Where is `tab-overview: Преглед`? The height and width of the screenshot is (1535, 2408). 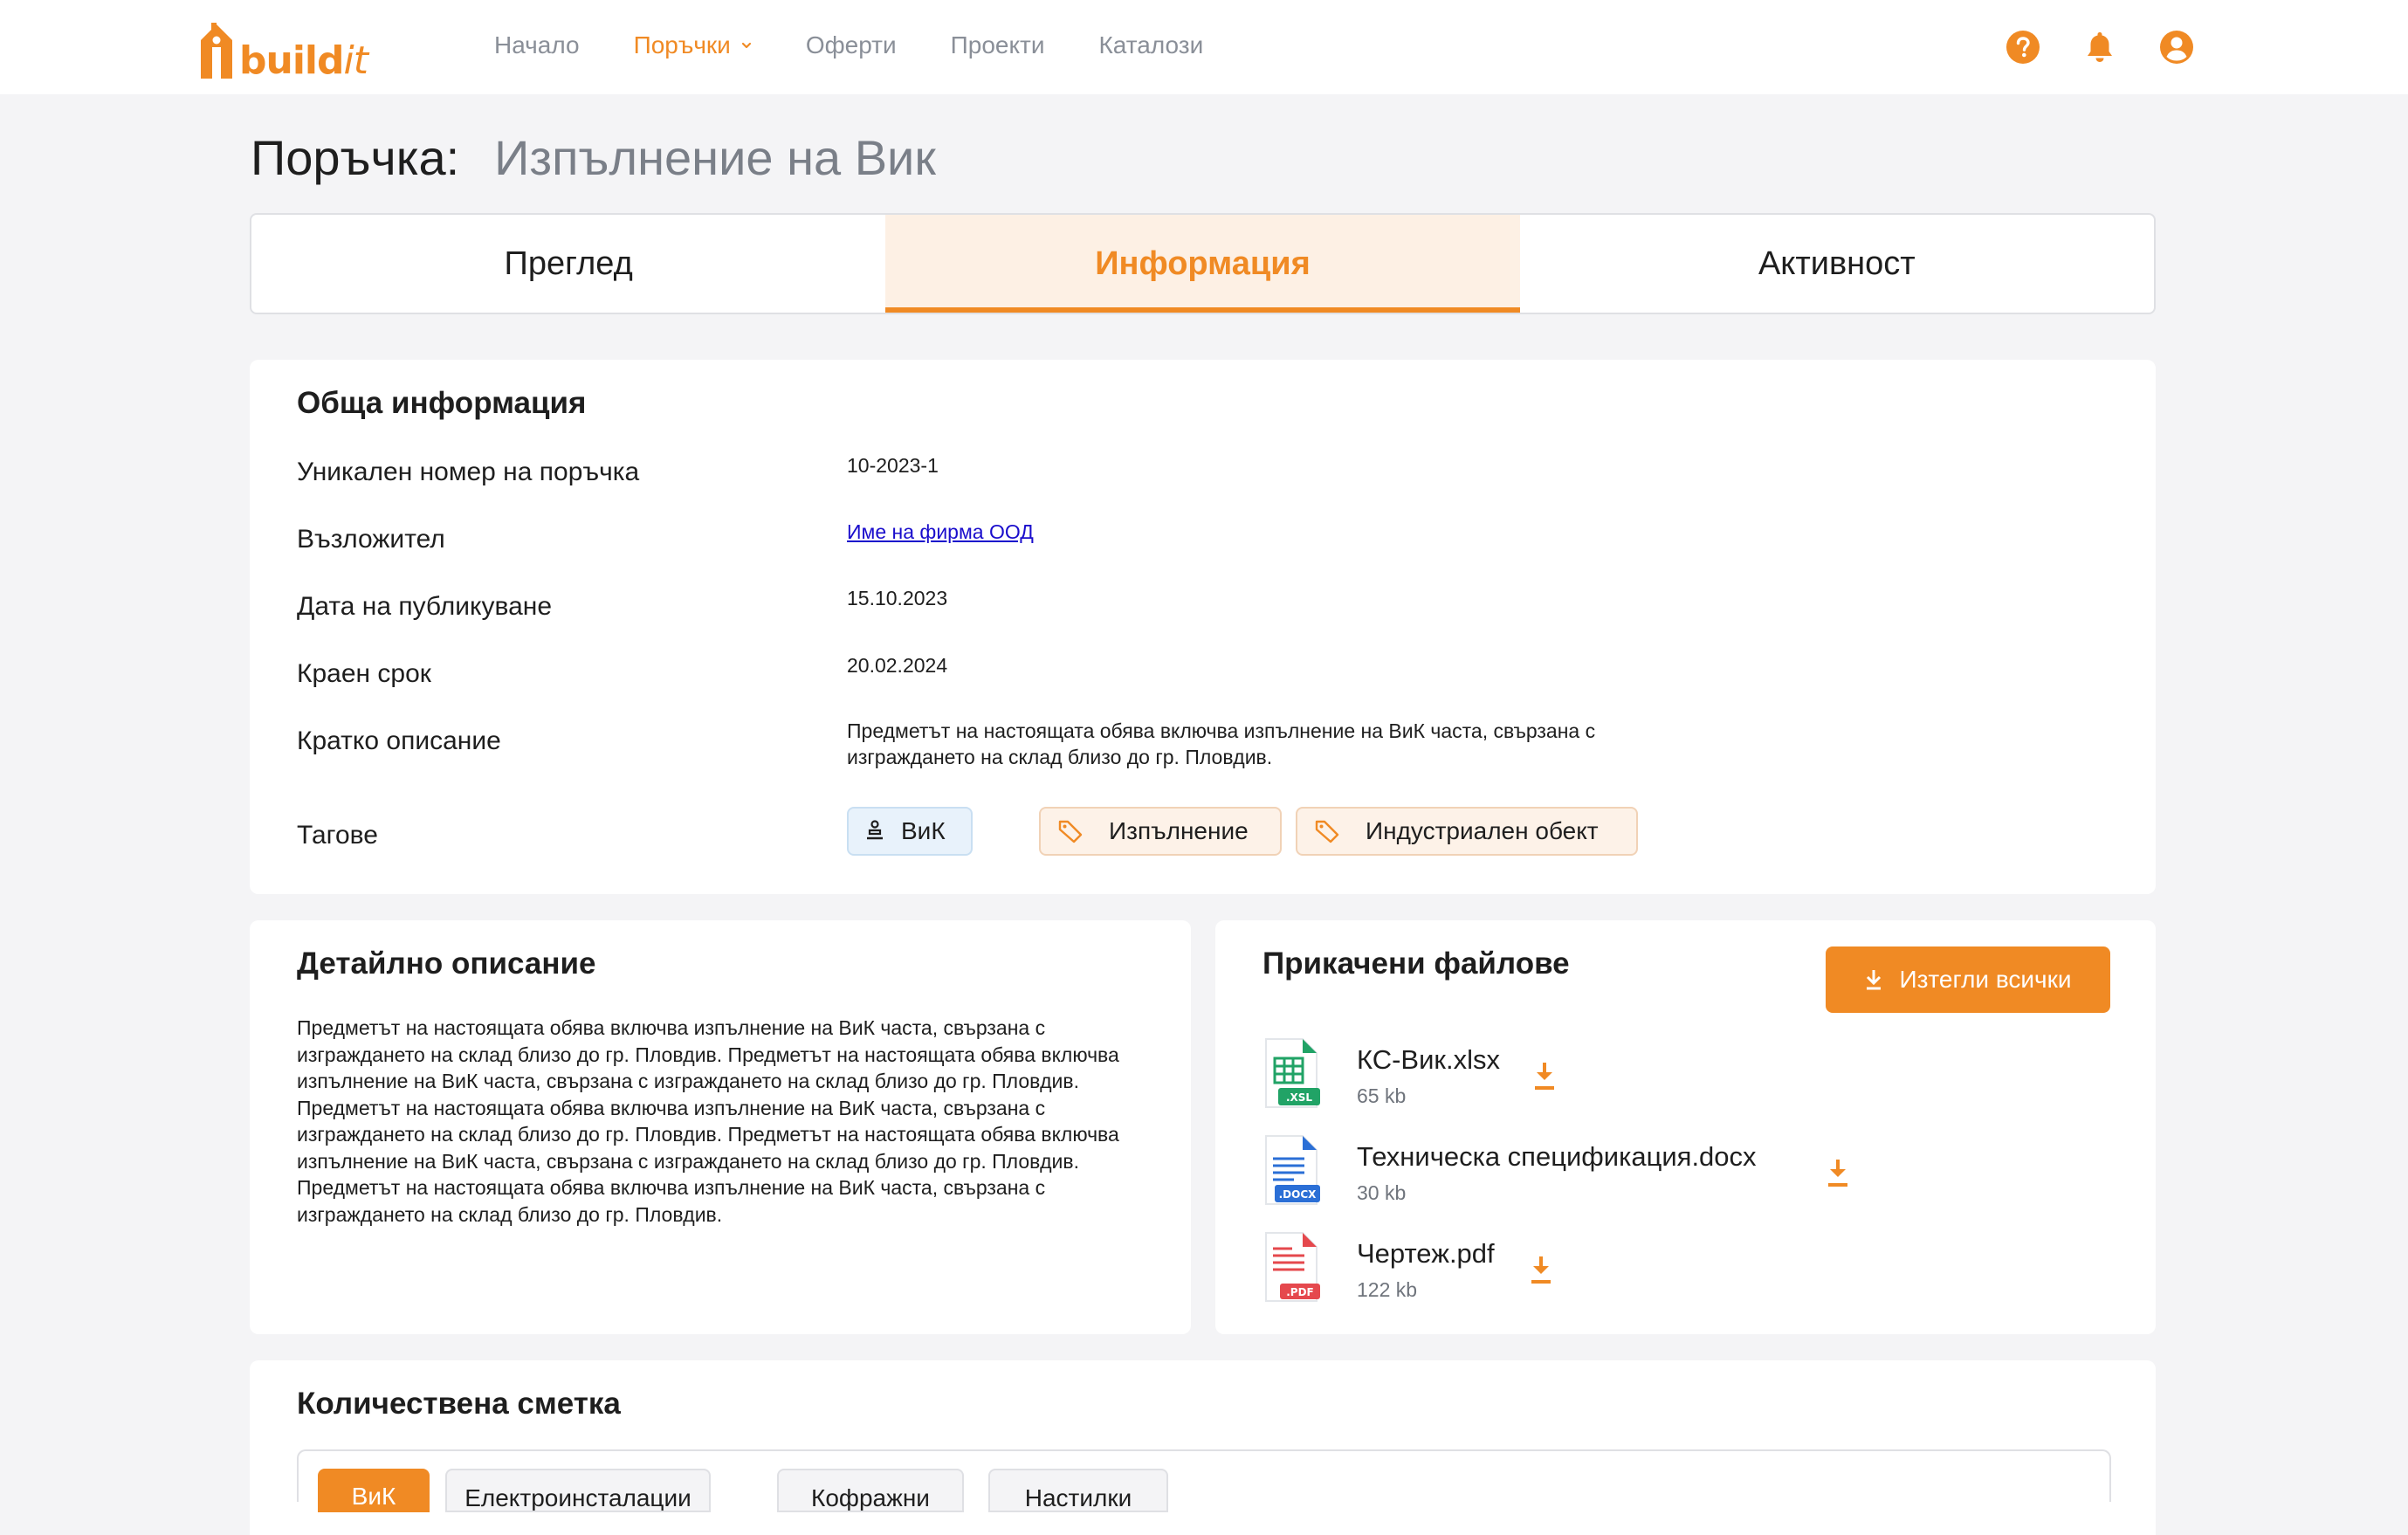 tab-overview: Преглед is located at coordinates (568, 264).